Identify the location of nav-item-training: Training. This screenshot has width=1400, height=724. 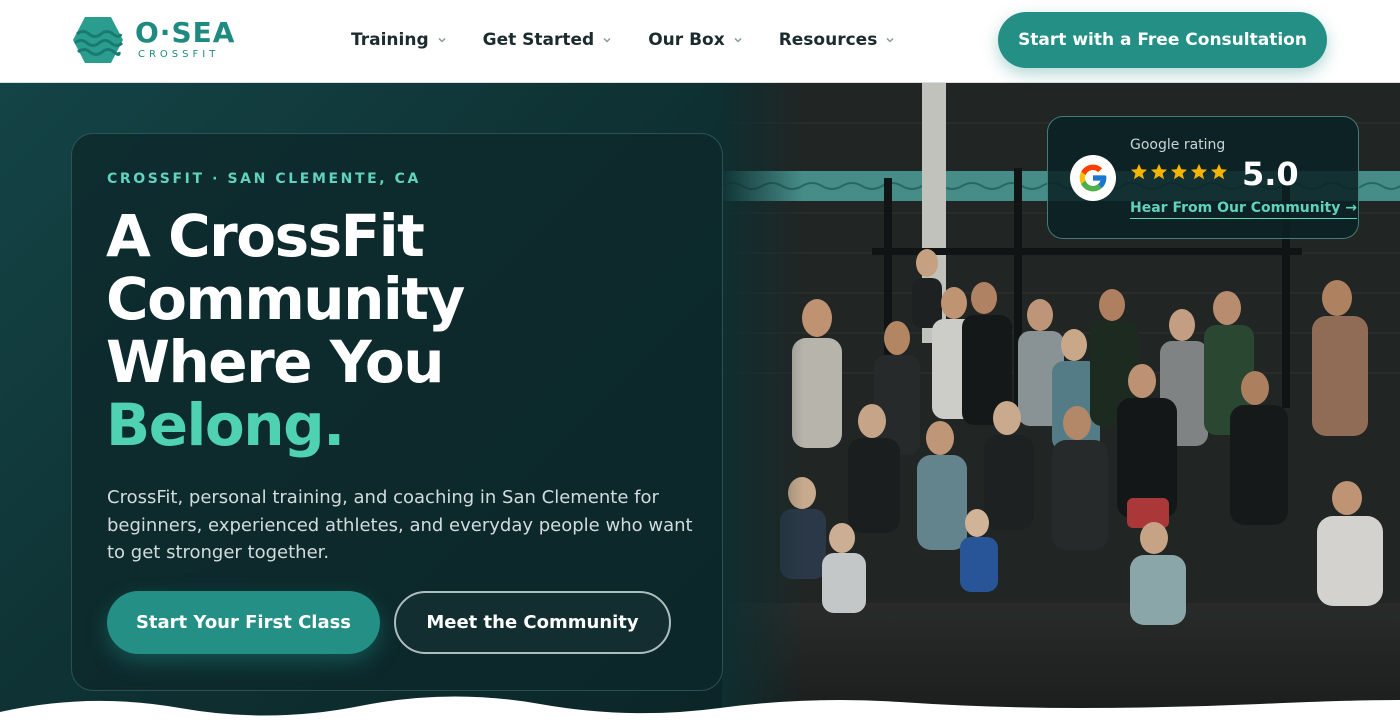
(399, 40).